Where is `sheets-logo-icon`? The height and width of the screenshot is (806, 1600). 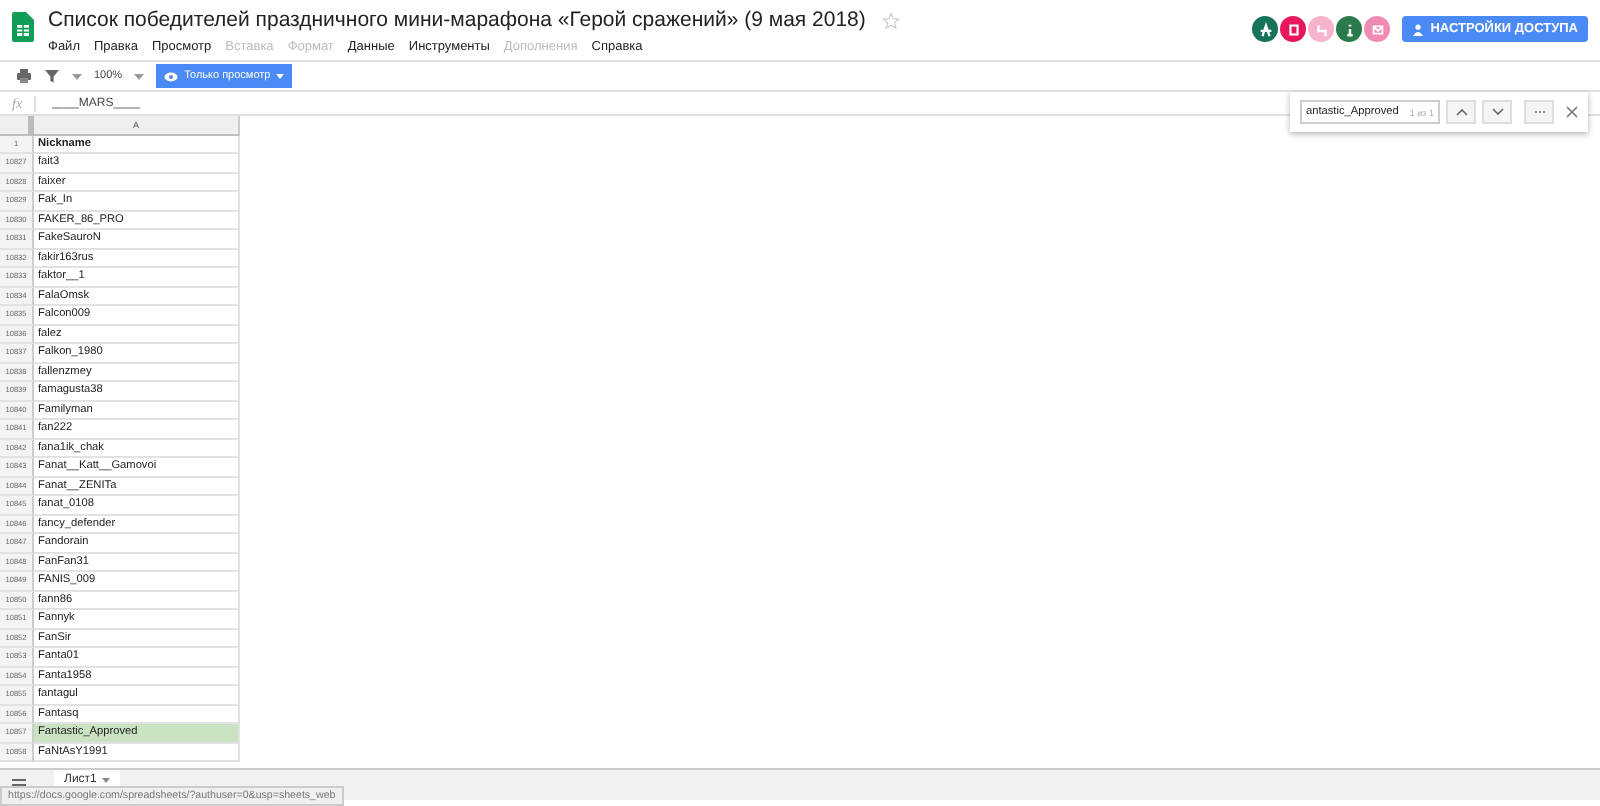 sheets-logo-icon is located at coordinates (23, 27).